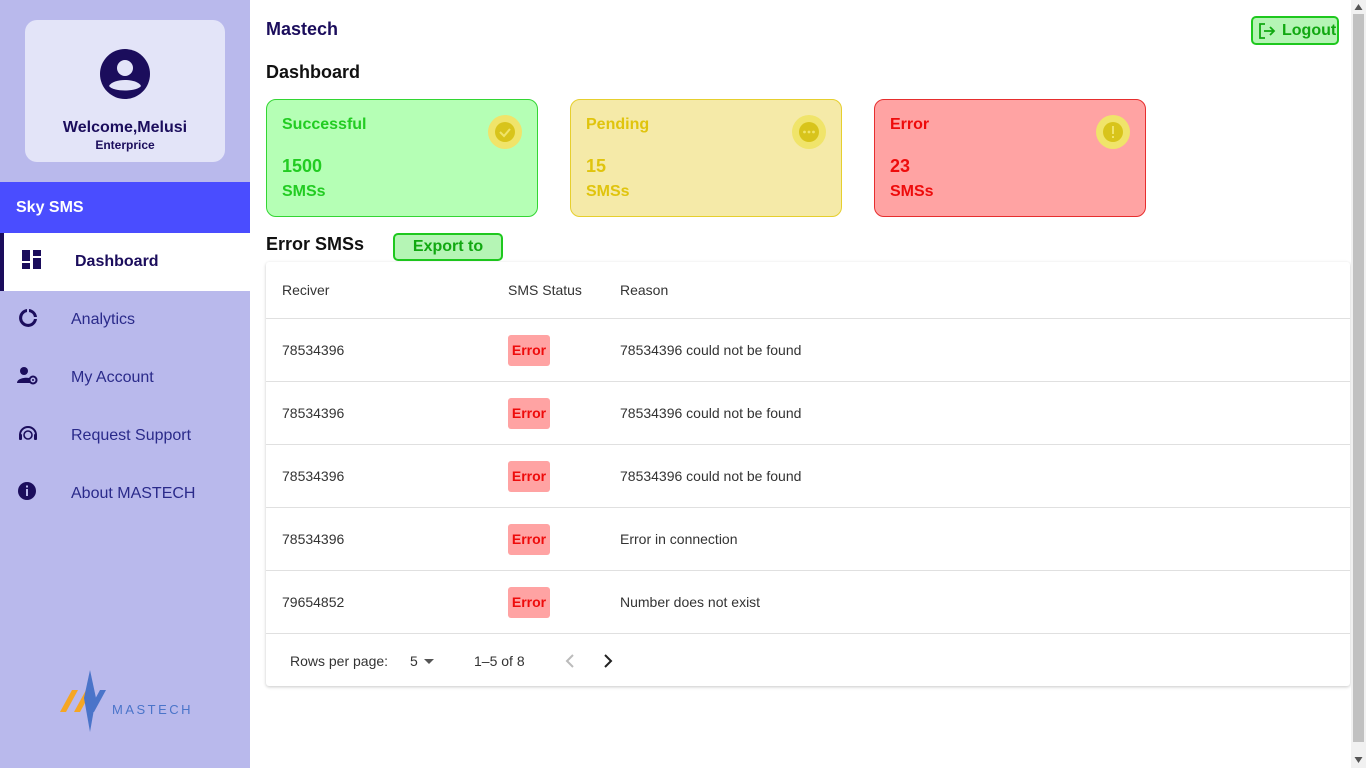  Describe the element at coordinates (808, 290) in the screenshot. I see `table-header: Reciver SMS Status Reason` at that location.